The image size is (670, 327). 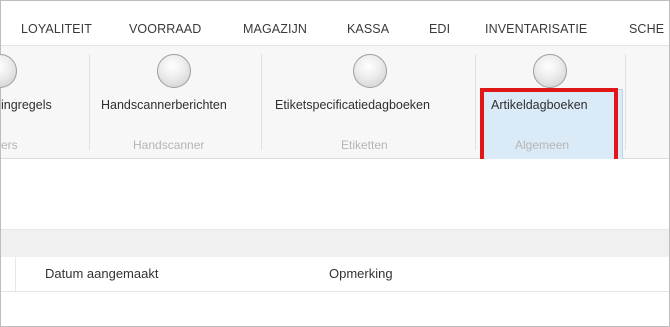 I want to click on ribbon-button-label: ingregels, so click(x=26, y=105).